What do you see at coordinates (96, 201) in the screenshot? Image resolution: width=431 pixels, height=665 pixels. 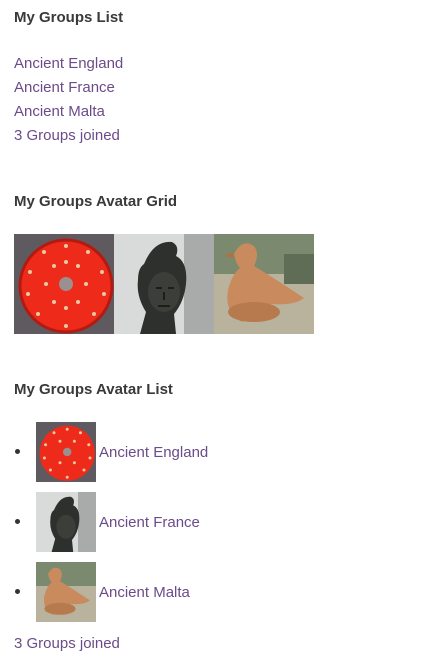 I see `avatar-grid-title: My Groups Avatar Grid` at bounding box center [96, 201].